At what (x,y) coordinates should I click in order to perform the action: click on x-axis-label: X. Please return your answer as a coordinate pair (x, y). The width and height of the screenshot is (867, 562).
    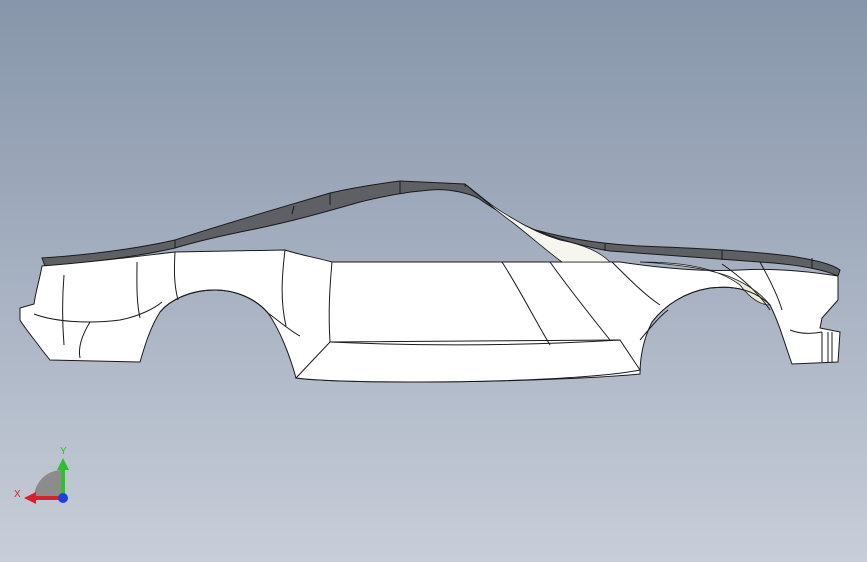
    Looking at the image, I should click on (17, 494).